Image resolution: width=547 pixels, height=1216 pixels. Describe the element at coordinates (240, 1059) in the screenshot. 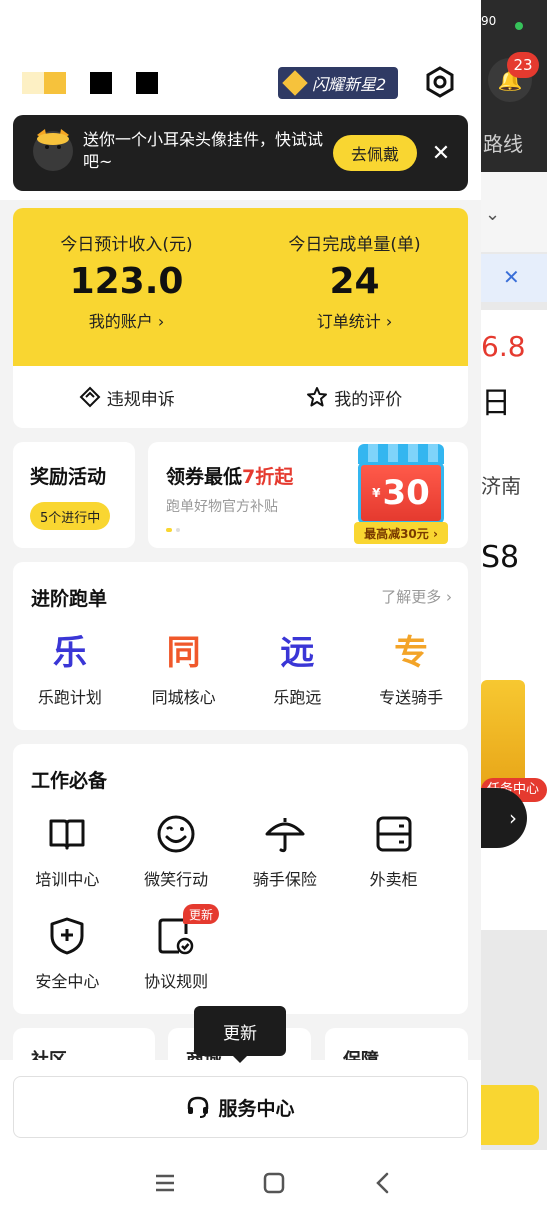

I see `tooltip-arrow` at that location.